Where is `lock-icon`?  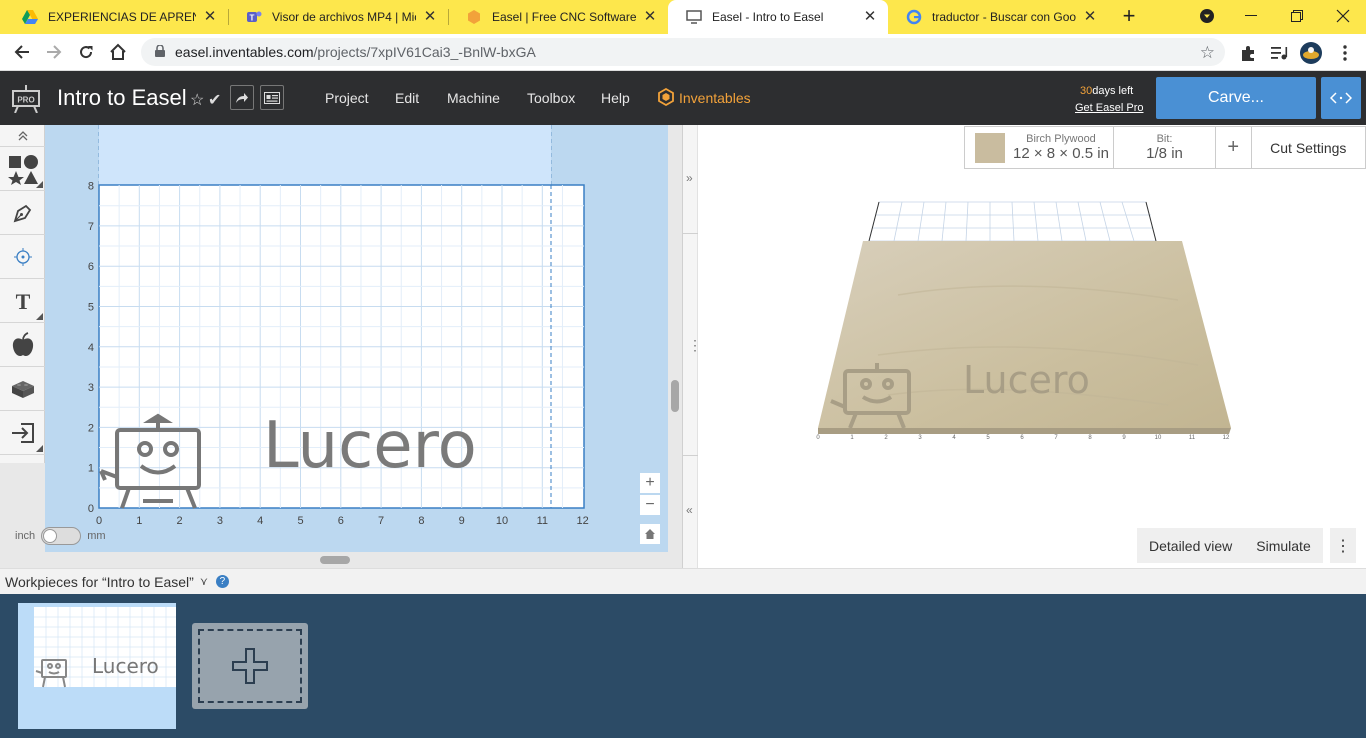
lock-icon is located at coordinates (161, 52).